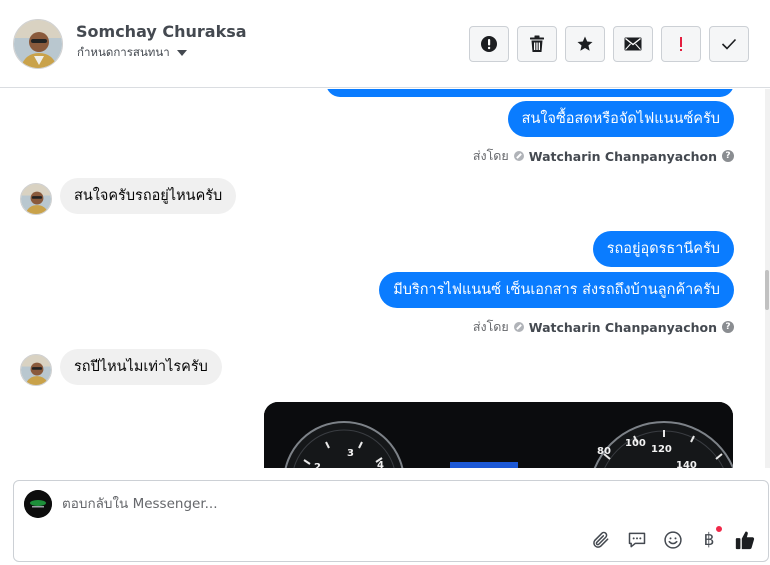 This screenshot has width=770, height=565. What do you see at coordinates (686, 464) in the screenshot?
I see `gauge-label: 140` at bounding box center [686, 464].